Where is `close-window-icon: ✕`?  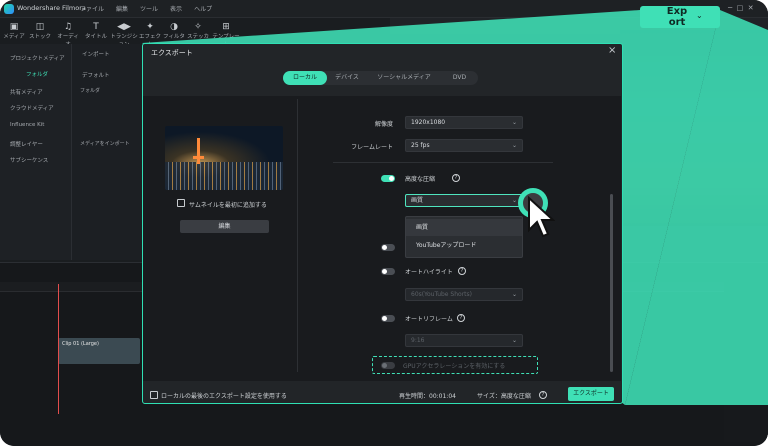 close-window-icon: ✕ is located at coordinates (750, 8).